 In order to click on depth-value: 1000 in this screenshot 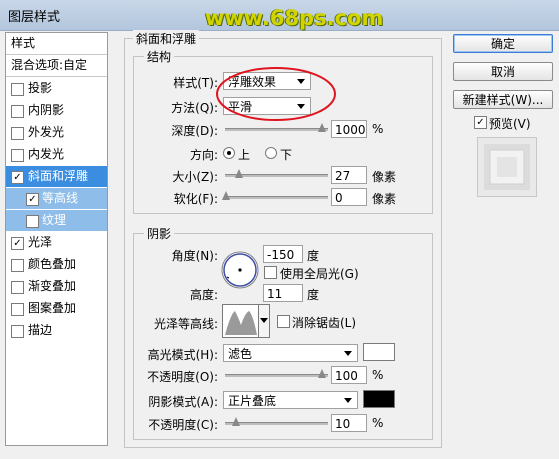, I will do `click(350, 130)`.